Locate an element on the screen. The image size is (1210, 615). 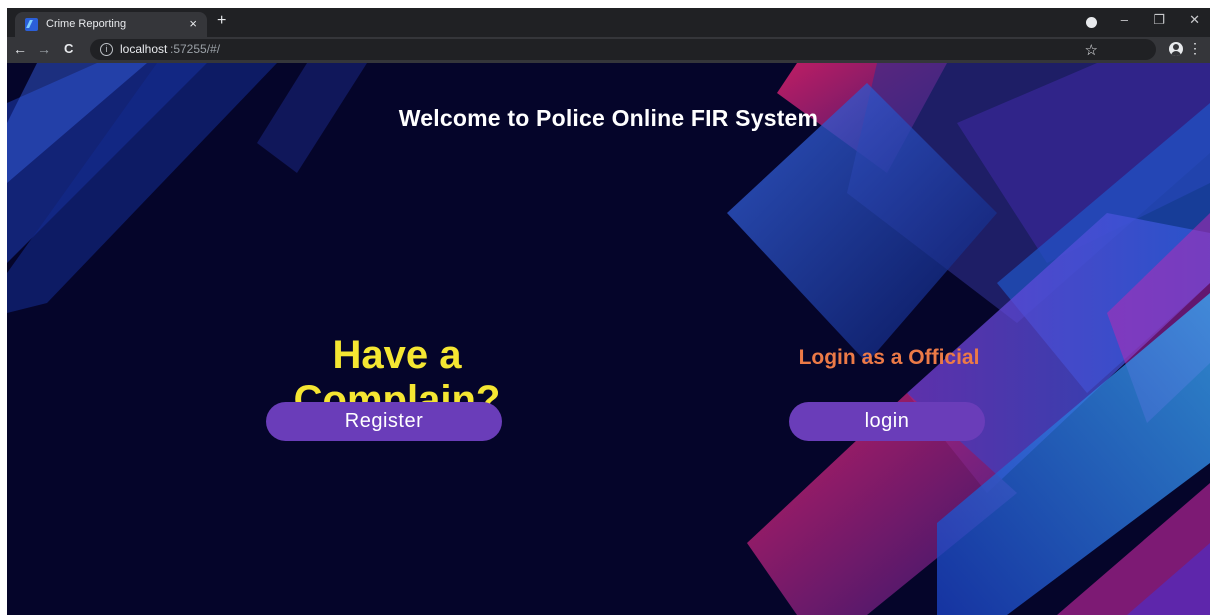
new-tab-button: + is located at coordinates (221, 21).